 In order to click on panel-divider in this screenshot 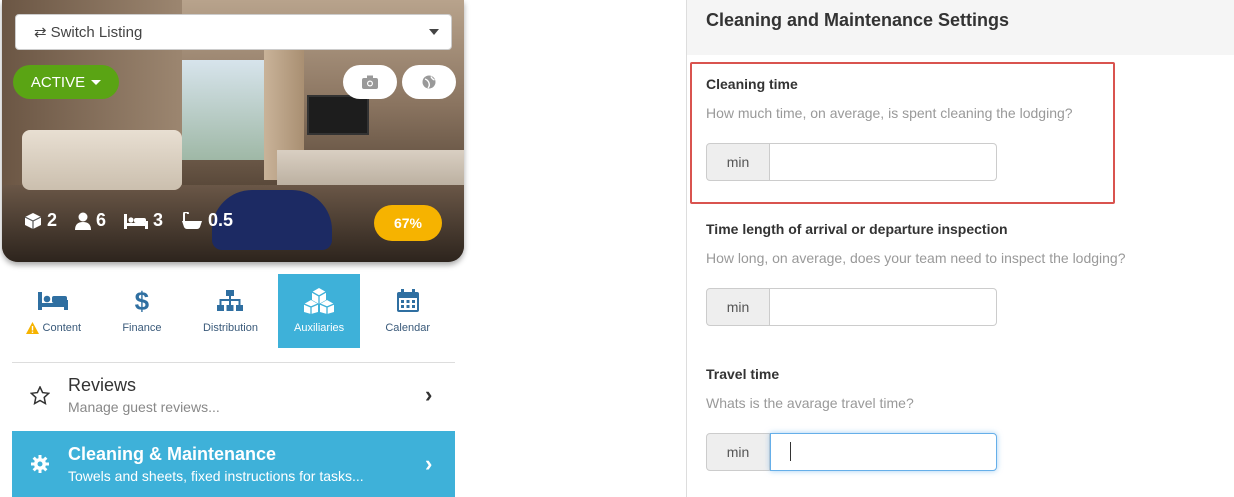, I will do `click(686, 248)`.